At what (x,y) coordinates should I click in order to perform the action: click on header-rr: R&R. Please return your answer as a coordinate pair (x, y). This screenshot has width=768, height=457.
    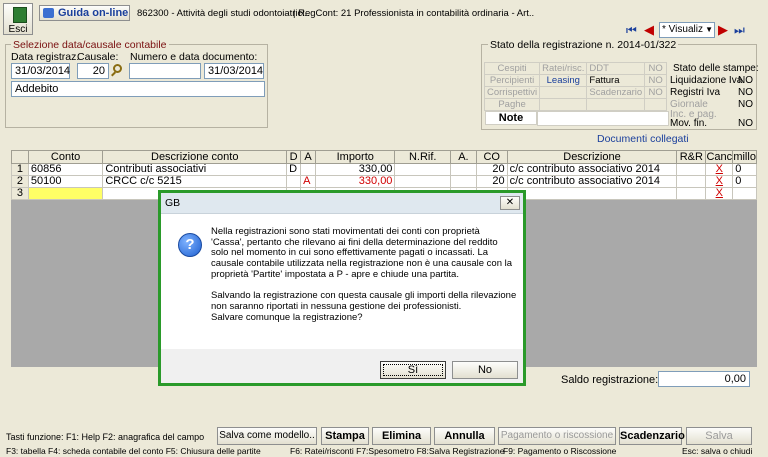
    Looking at the image, I should click on (691, 157).